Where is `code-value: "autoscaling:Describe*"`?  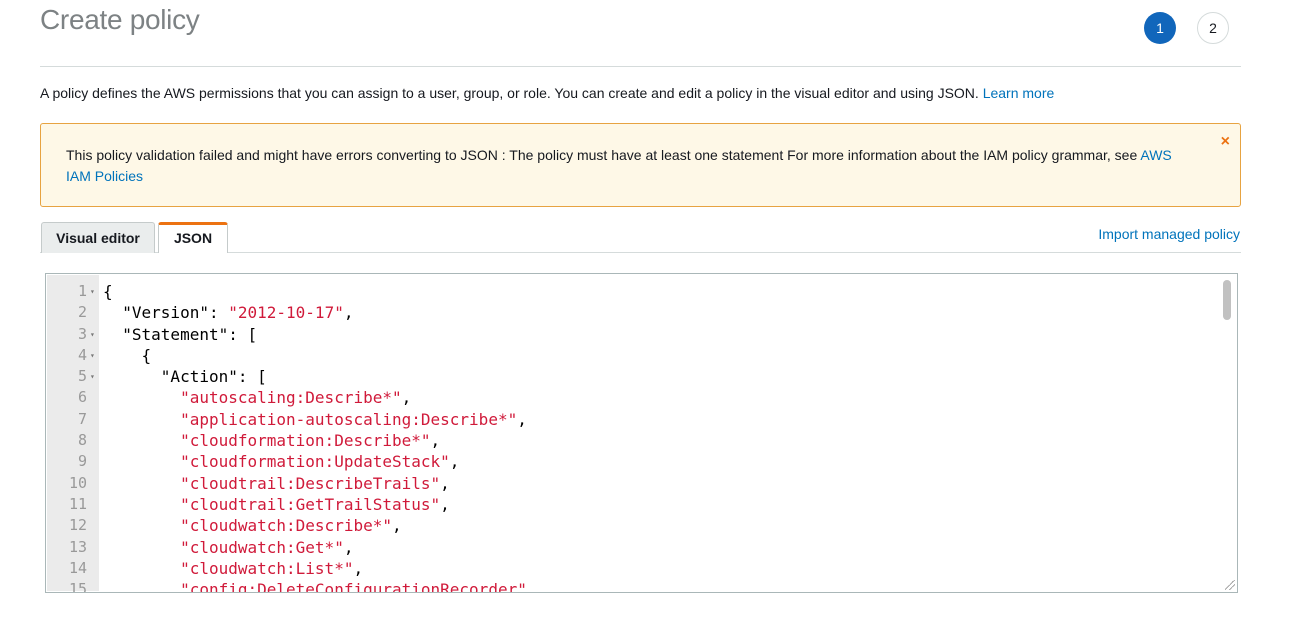
code-value: "autoscaling:Describe*" is located at coordinates (291, 398).